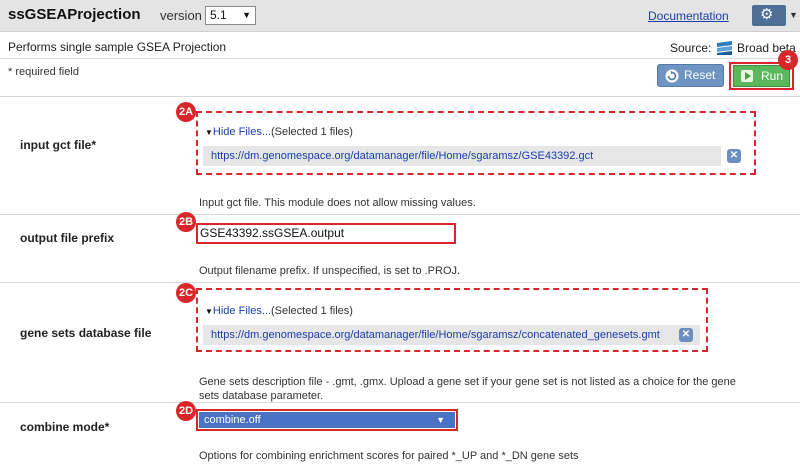 The width and height of the screenshot is (800, 474). What do you see at coordinates (86, 333) in the screenshot?
I see `gene-sets-label: gene sets database file` at bounding box center [86, 333].